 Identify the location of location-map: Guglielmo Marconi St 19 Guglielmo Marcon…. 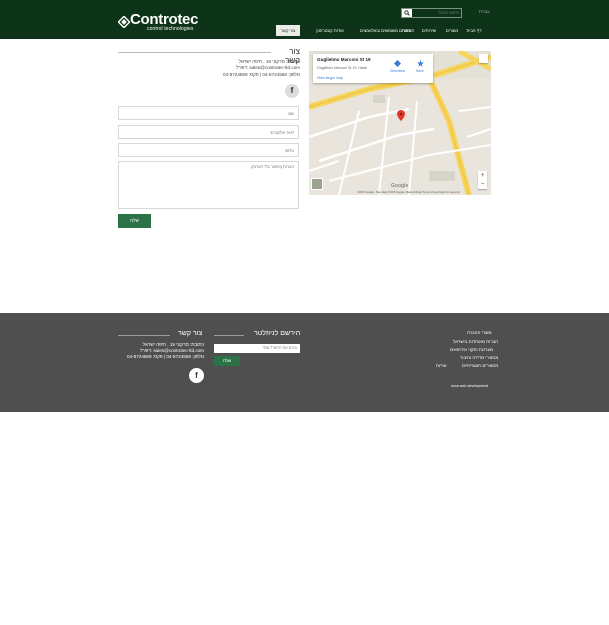
(400, 123).